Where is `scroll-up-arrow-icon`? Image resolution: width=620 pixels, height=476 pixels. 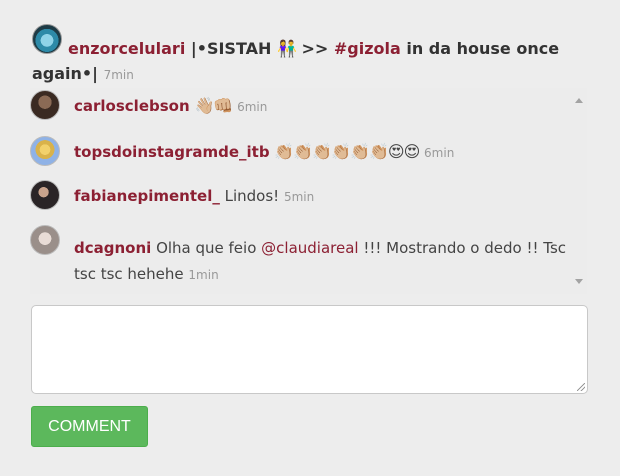 scroll-up-arrow-icon is located at coordinates (579, 100).